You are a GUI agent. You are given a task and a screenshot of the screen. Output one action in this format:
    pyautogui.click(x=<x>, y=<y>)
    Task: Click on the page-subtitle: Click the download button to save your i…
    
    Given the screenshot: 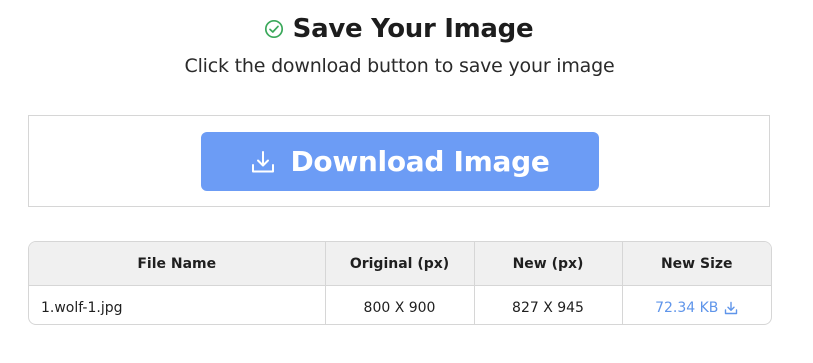 What is the action you would take?
    pyautogui.click(x=399, y=66)
    